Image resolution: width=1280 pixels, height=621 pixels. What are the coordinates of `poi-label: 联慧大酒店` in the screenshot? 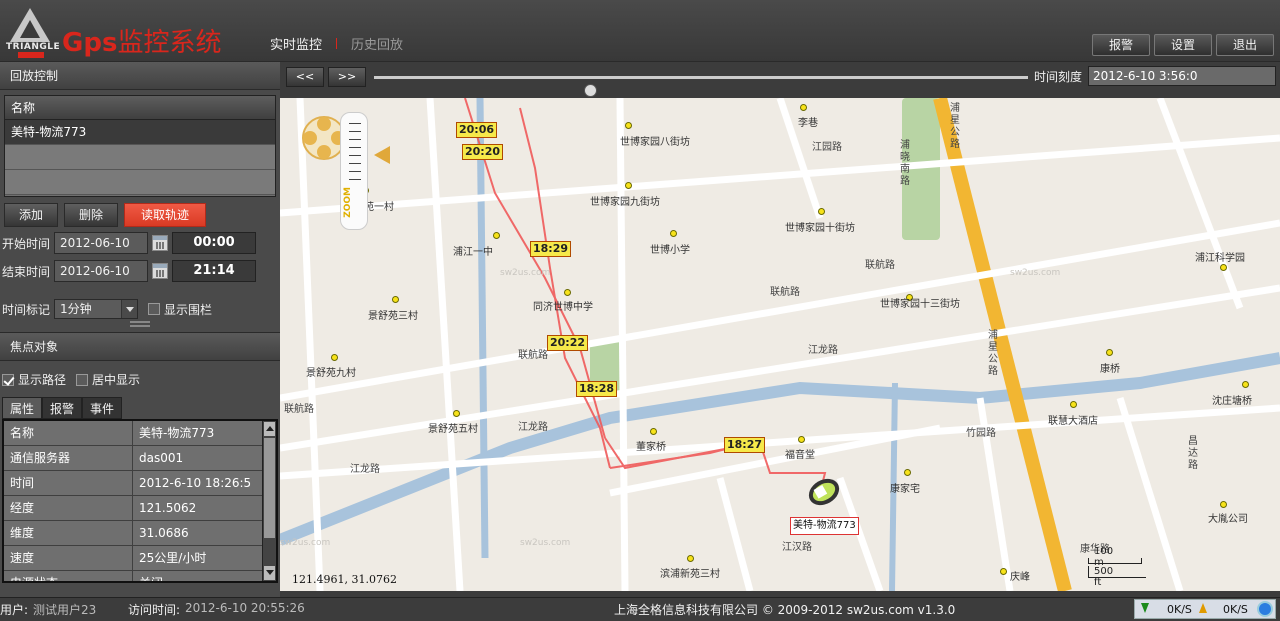 It's located at (1073, 421).